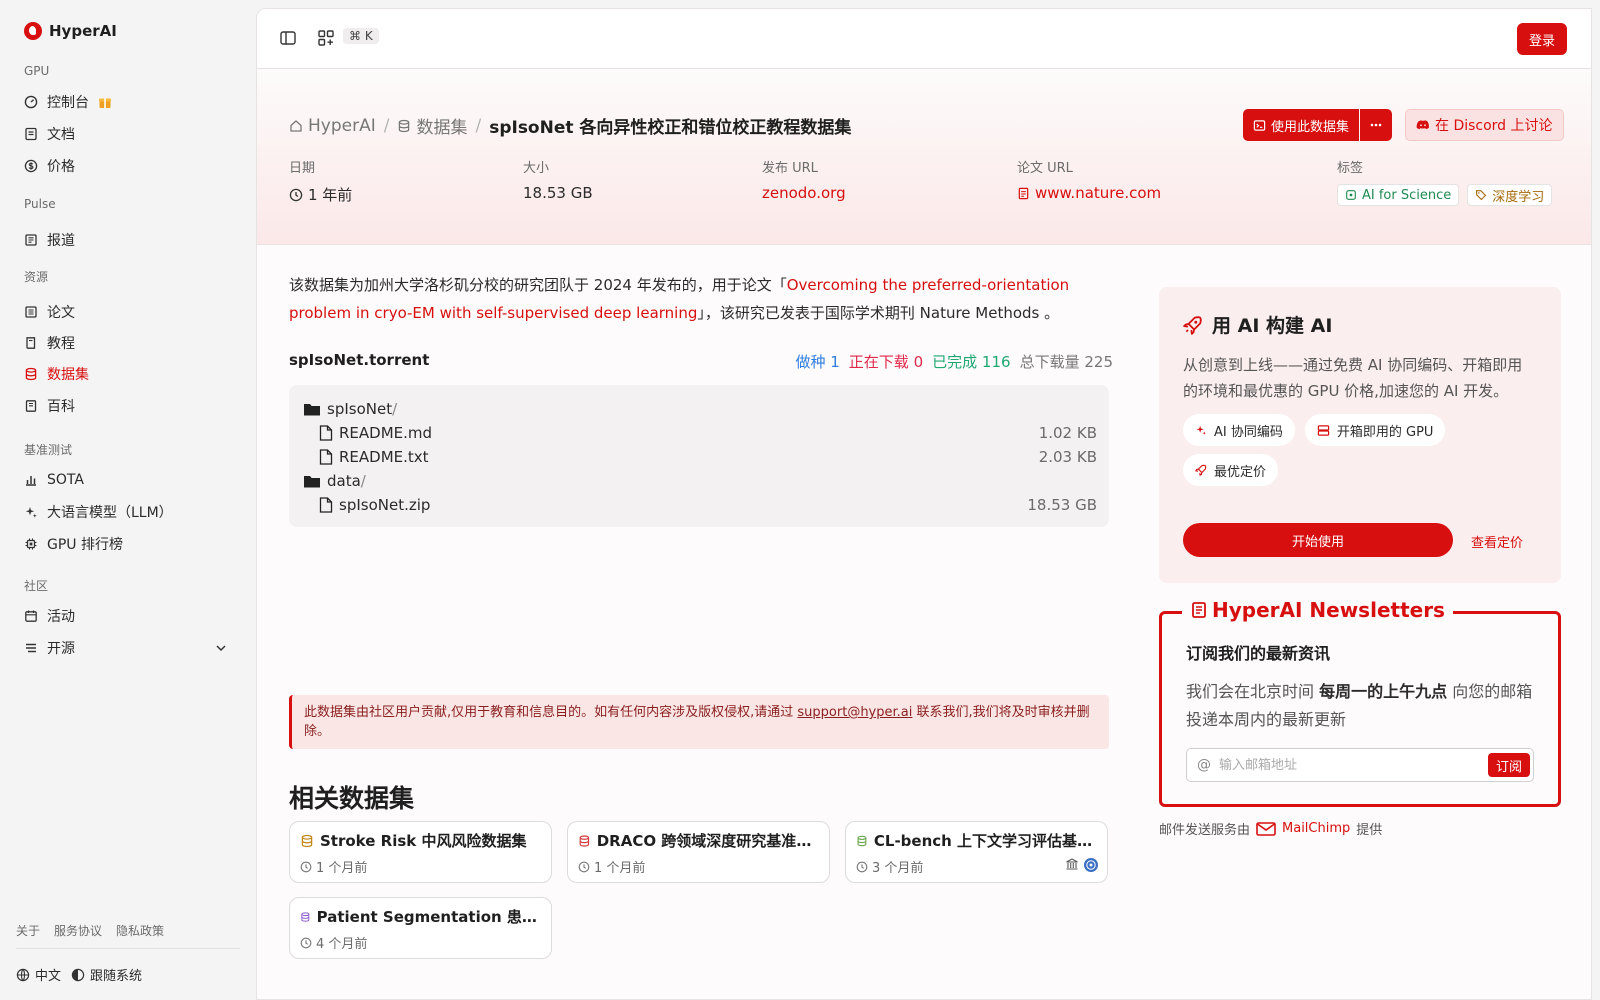 This screenshot has height=1000, width=1600. Describe the element at coordinates (342, 868) in the screenshot. I see `related-dataset-date: 1 个月前` at that location.